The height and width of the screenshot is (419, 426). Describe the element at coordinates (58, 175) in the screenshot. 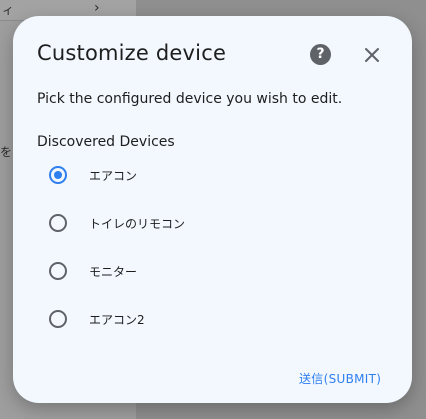

I see `radio-button-checked` at that location.